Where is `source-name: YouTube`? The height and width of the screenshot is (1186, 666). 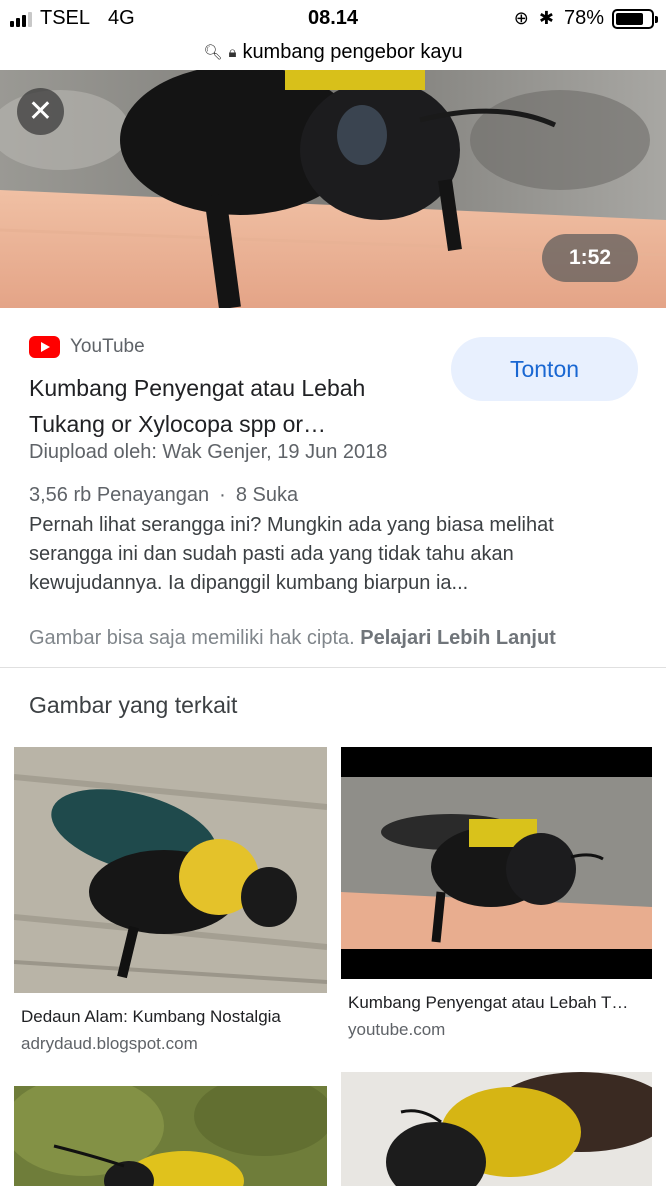 source-name: YouTube is located at coordinates (107, 346).